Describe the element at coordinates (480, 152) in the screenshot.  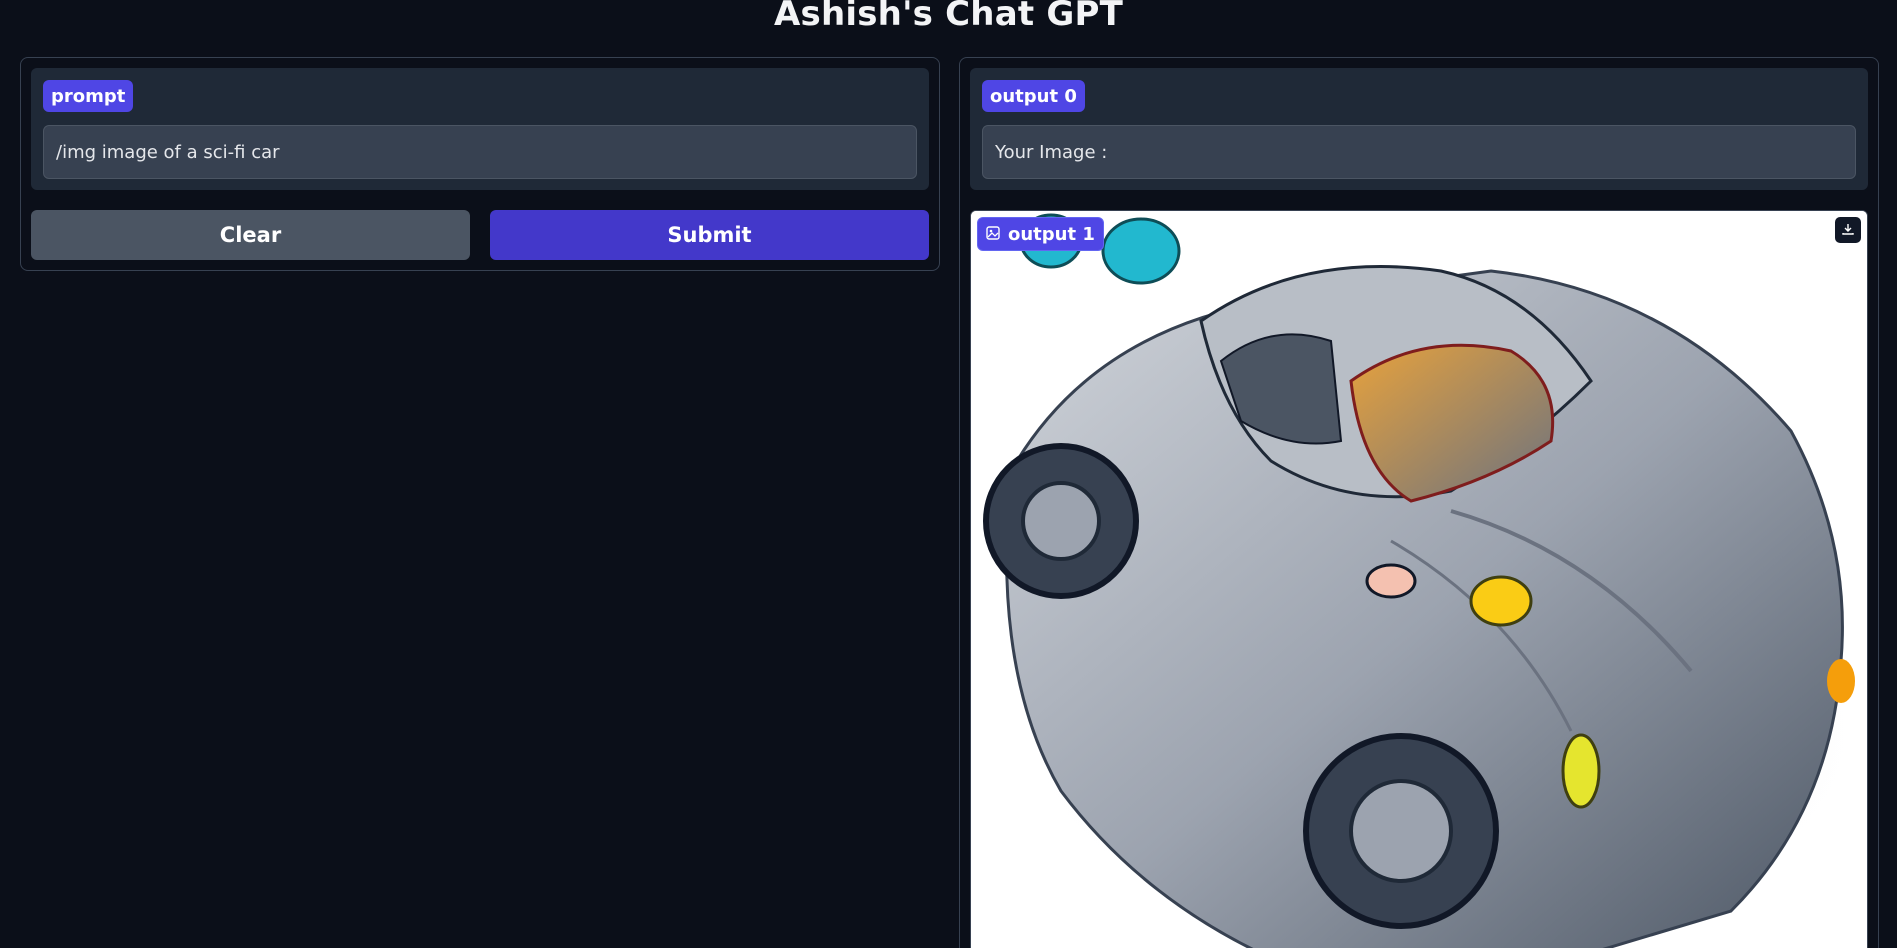
I see `prompt-input: /img image of a sci-fi car` at that location.